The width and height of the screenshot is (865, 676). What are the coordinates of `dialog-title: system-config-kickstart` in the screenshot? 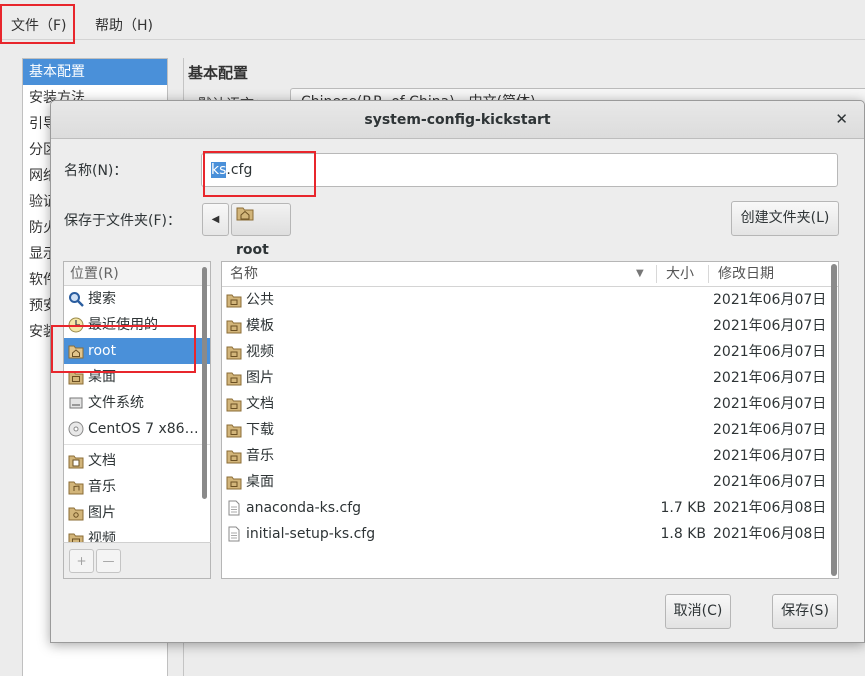 It's located at (457, 120).